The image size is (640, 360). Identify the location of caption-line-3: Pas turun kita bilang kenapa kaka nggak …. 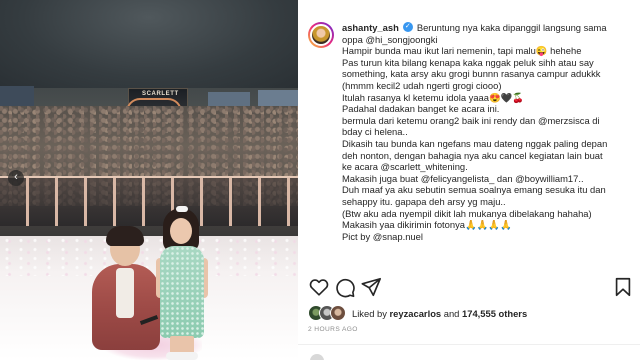
(468, 62).